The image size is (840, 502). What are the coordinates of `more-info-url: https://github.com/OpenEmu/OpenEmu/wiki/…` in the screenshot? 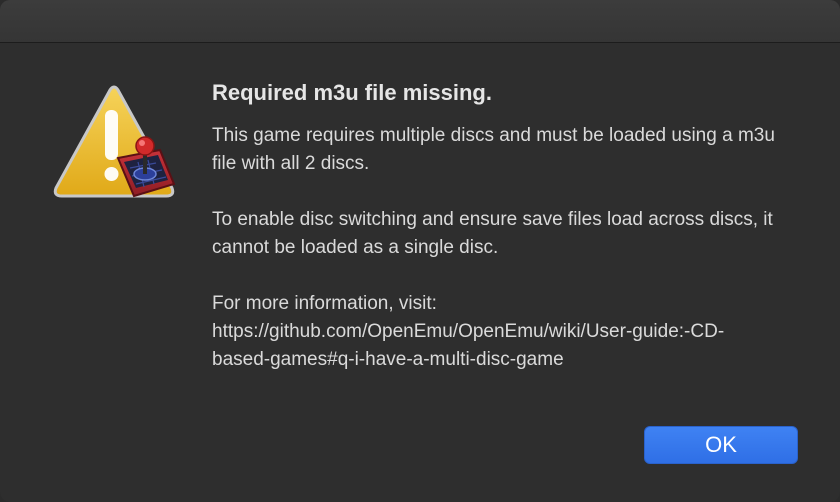 It's located at (468, 345).